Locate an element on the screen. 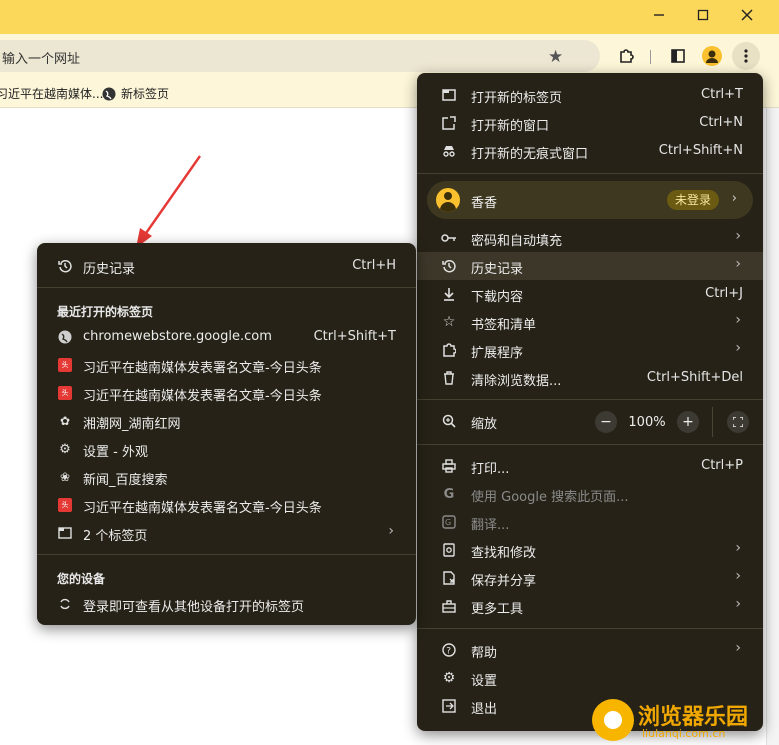  recent-tab-item: ❀ 新闻_百度搜索 is located at coordinates (226, 477).